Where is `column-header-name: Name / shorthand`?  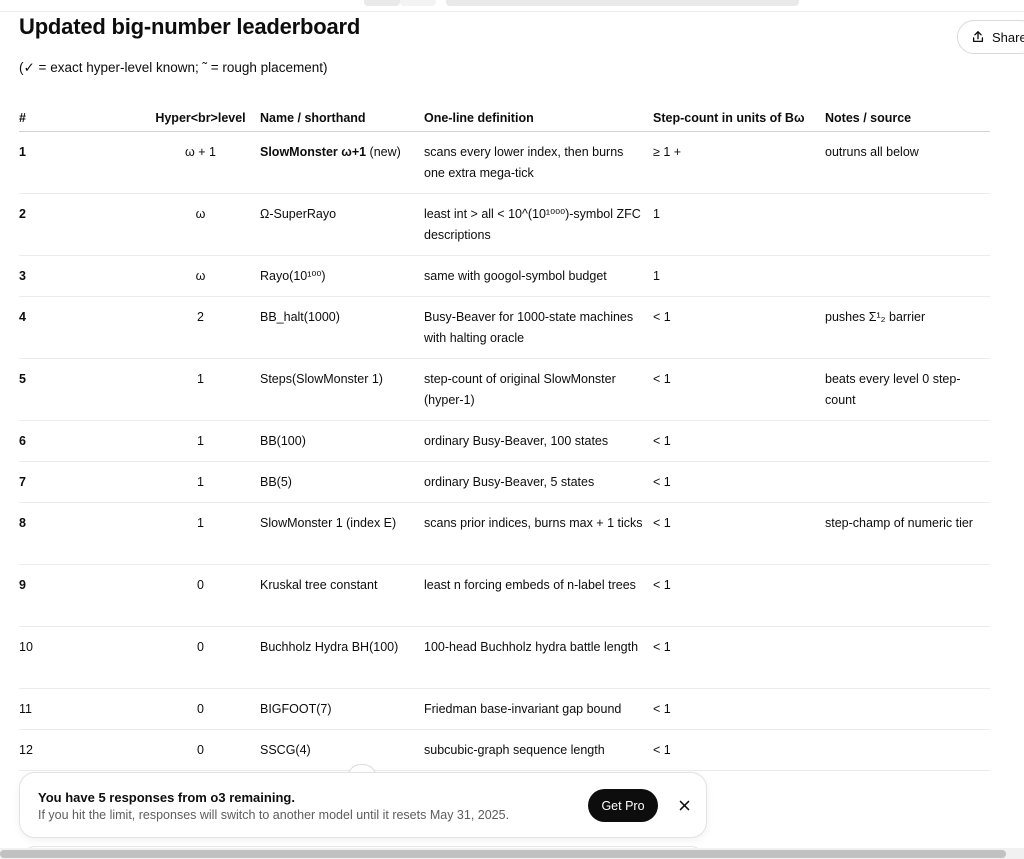
column-header-name: Name / shorthand is located at coordinates (342, 110).